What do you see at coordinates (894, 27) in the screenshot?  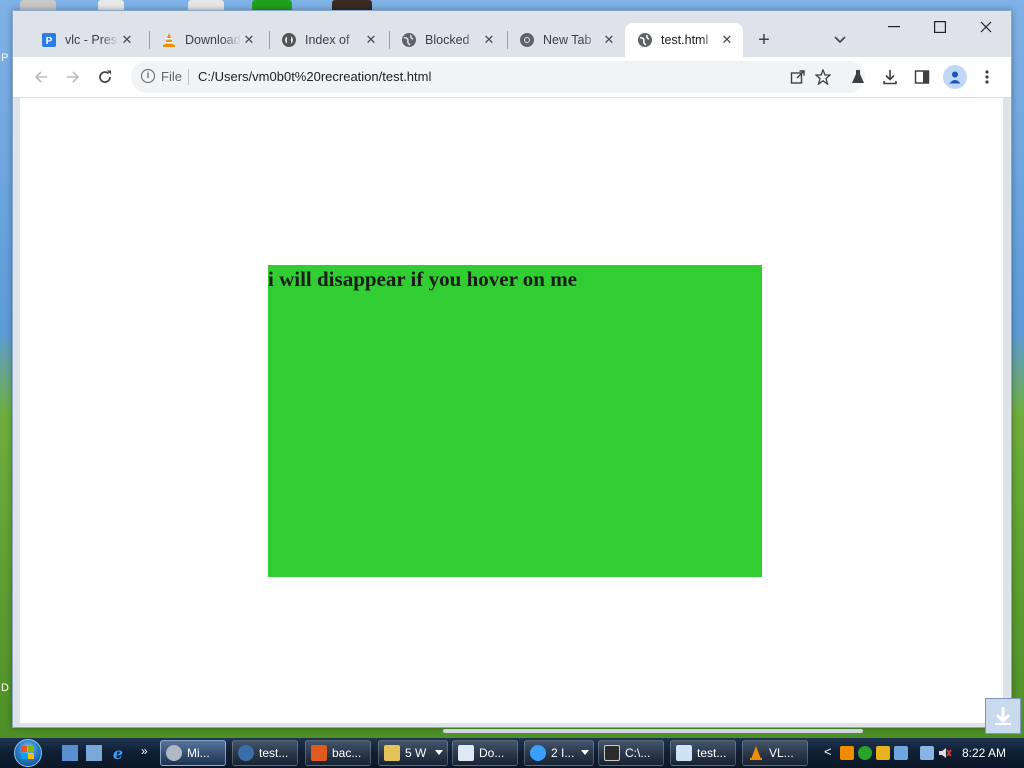 I see `minimize-button` at bounding box center [894, 27].